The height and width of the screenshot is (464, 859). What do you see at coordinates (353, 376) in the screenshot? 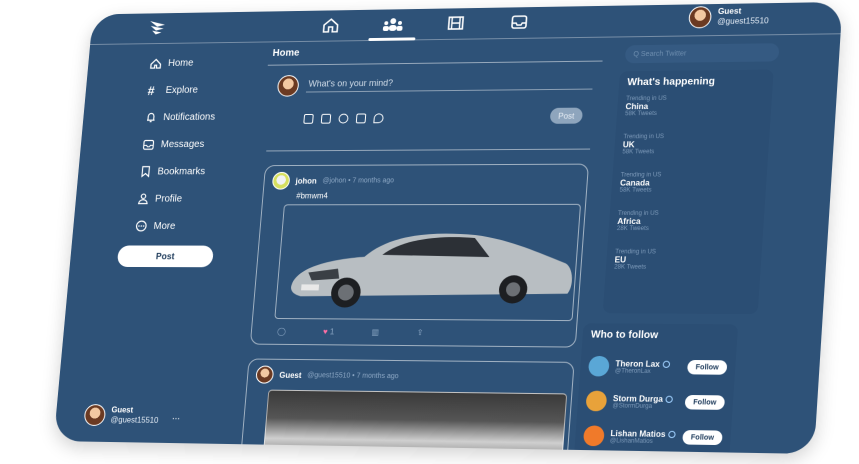
I see `tweet-meta: @guest15510 • 7 months ago` at bounding box center [353, 376].